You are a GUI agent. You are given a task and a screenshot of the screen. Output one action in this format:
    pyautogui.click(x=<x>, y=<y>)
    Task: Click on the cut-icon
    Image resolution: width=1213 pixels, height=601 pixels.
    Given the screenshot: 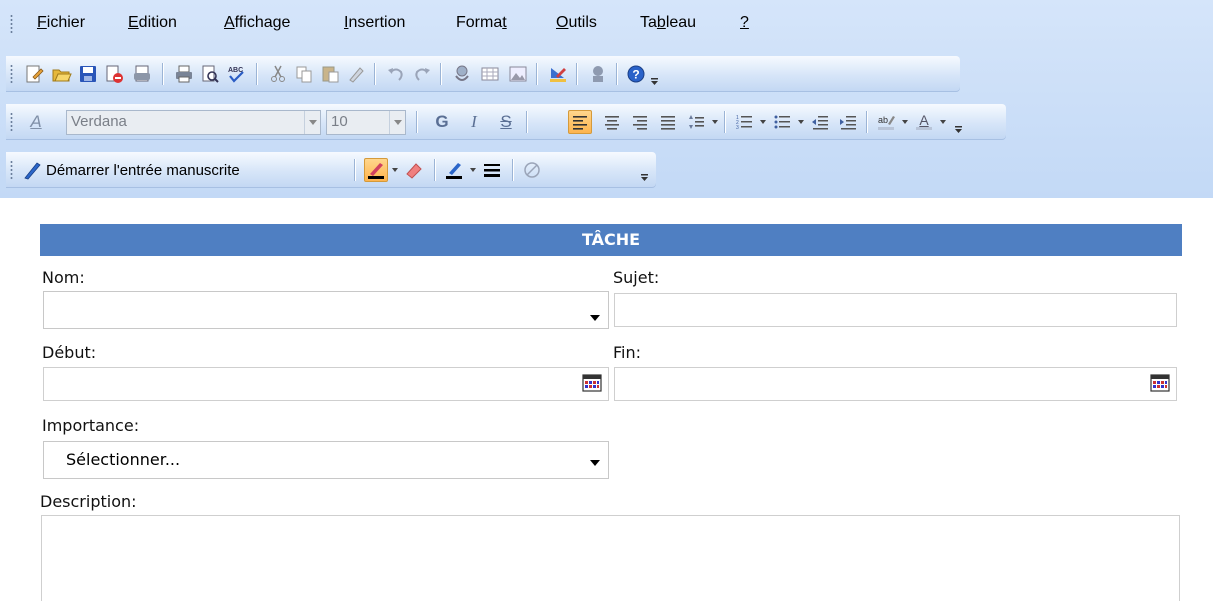 What is the action you would take?
    pyautogui.click(x=278, y=74)
    